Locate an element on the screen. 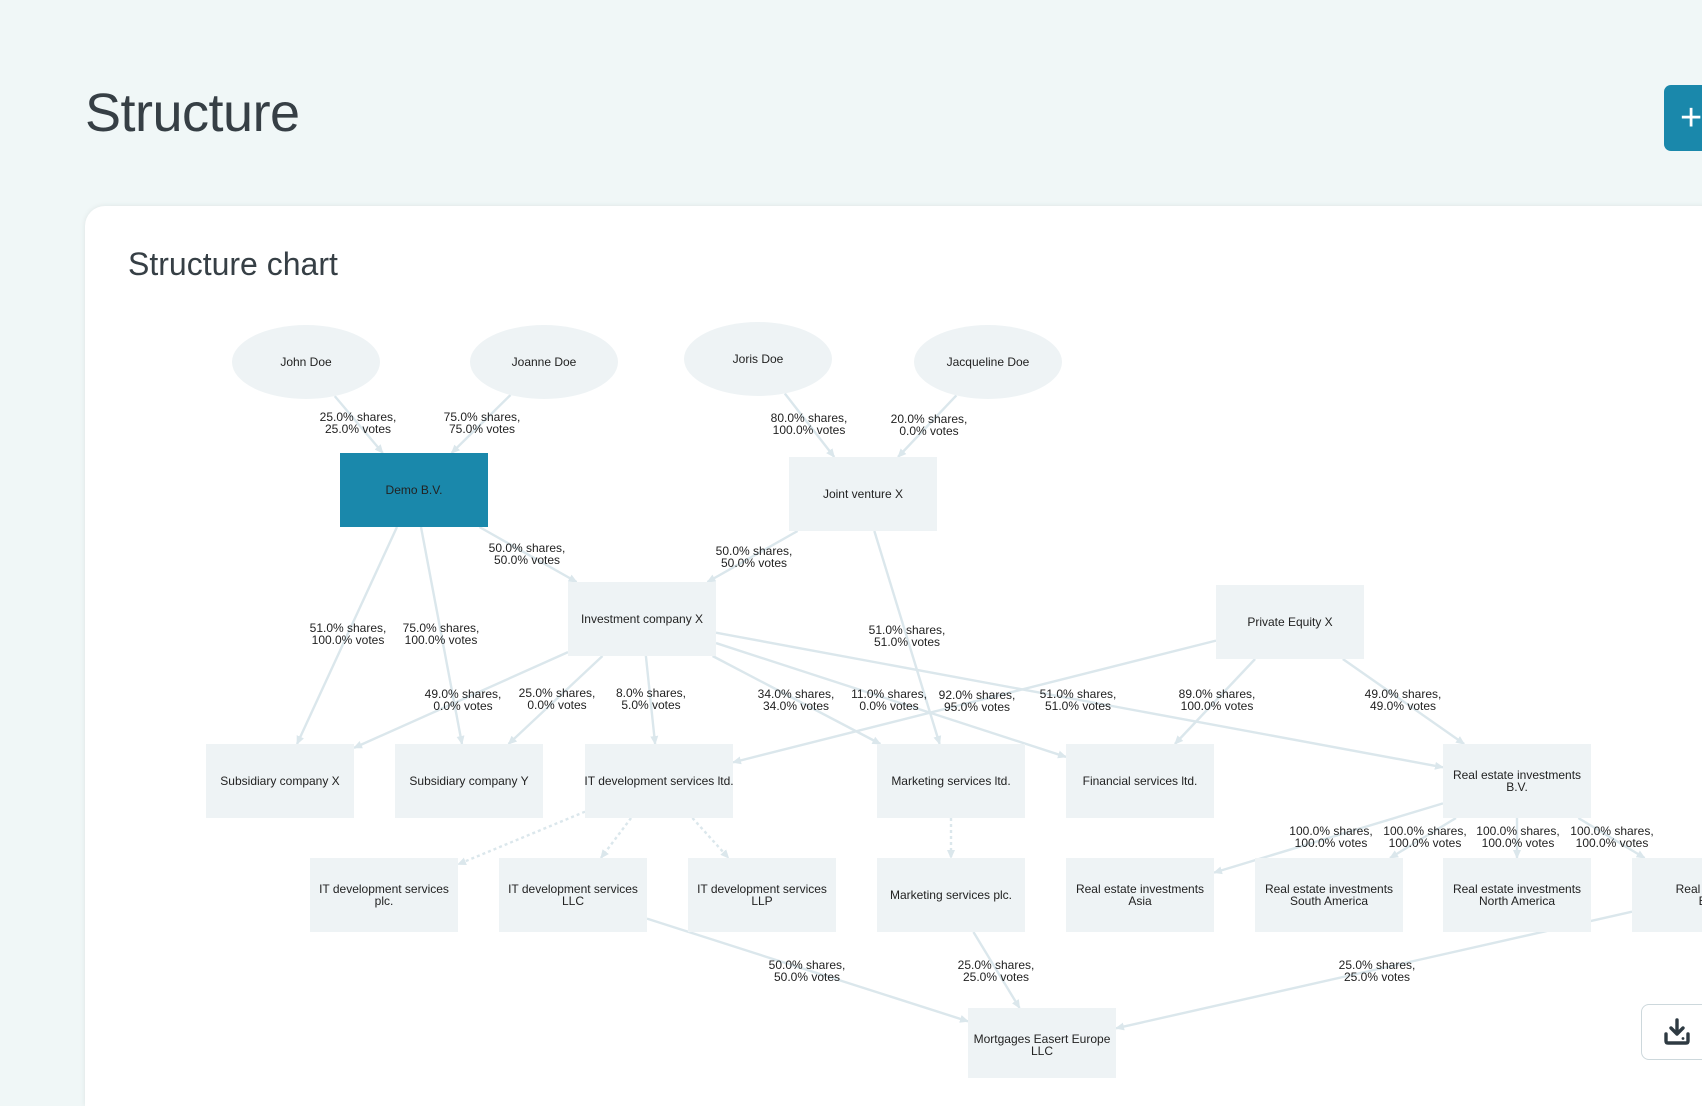 This screenshot has width=1702, height=1106. edge-label-joanne-to-demo: 75.0% shares, 75.0% votes is located at coordinates (482, 423).